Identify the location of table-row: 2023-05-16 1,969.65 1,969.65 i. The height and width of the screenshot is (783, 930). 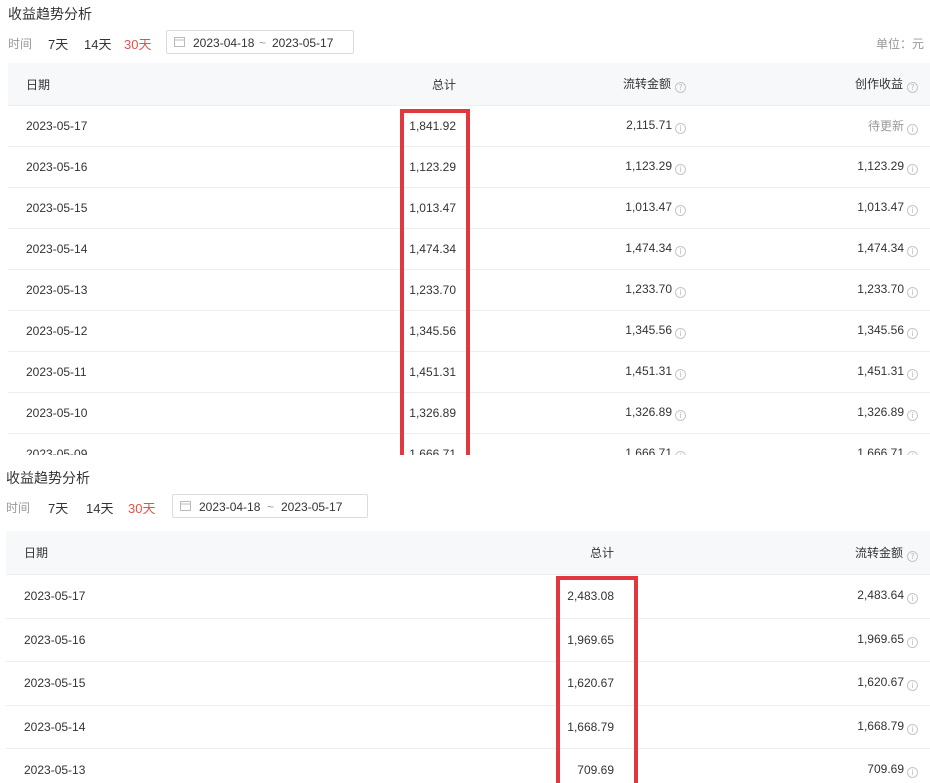
(468, 639).